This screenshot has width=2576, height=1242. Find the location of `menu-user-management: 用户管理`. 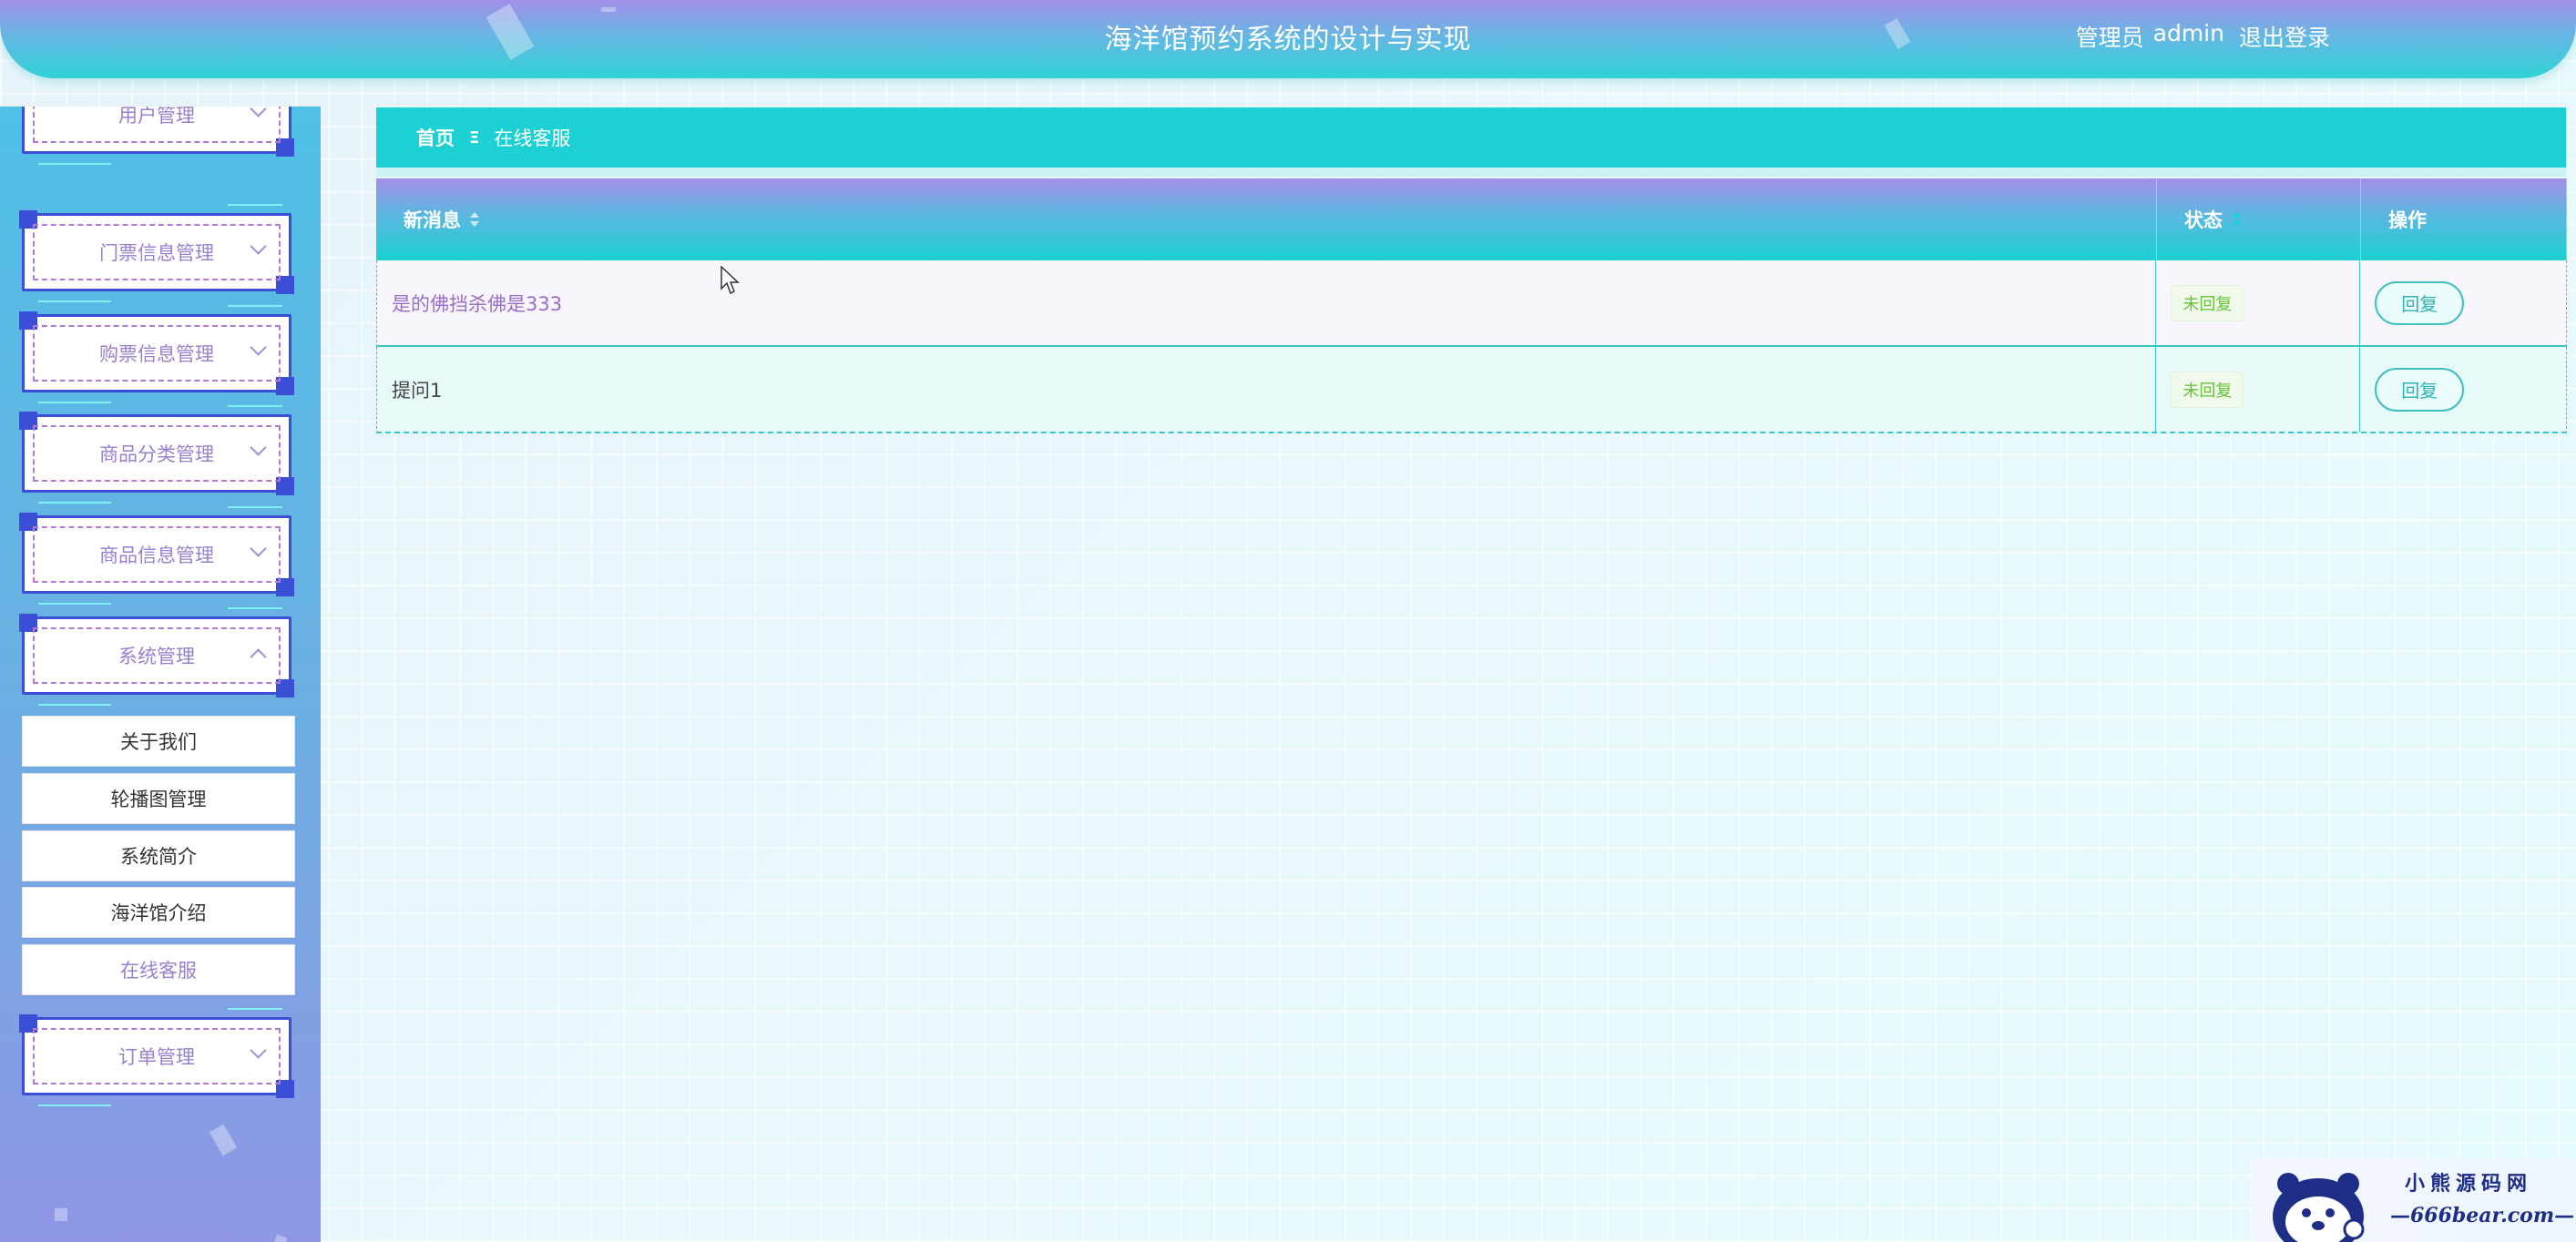

menu-user-management: 用户管理 is located at coordinates (158, 136).